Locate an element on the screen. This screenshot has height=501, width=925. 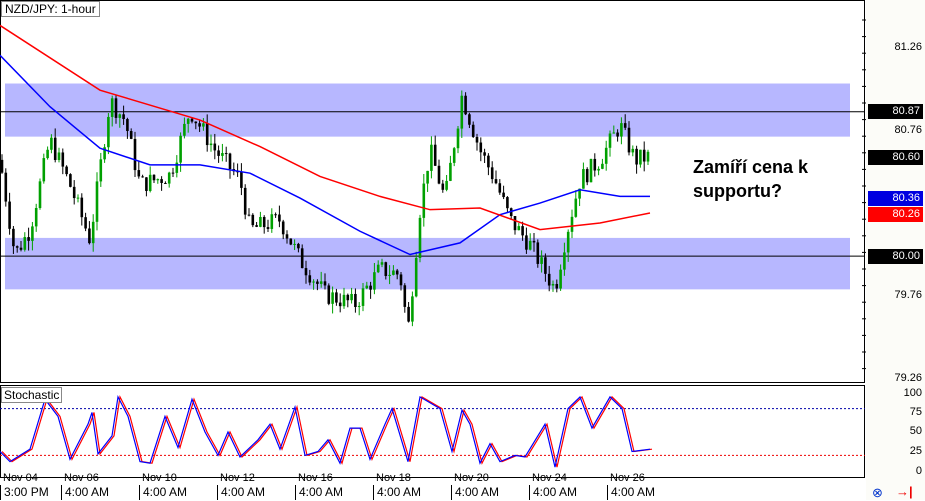
resistance-zone is located at coordinates (427, 110).